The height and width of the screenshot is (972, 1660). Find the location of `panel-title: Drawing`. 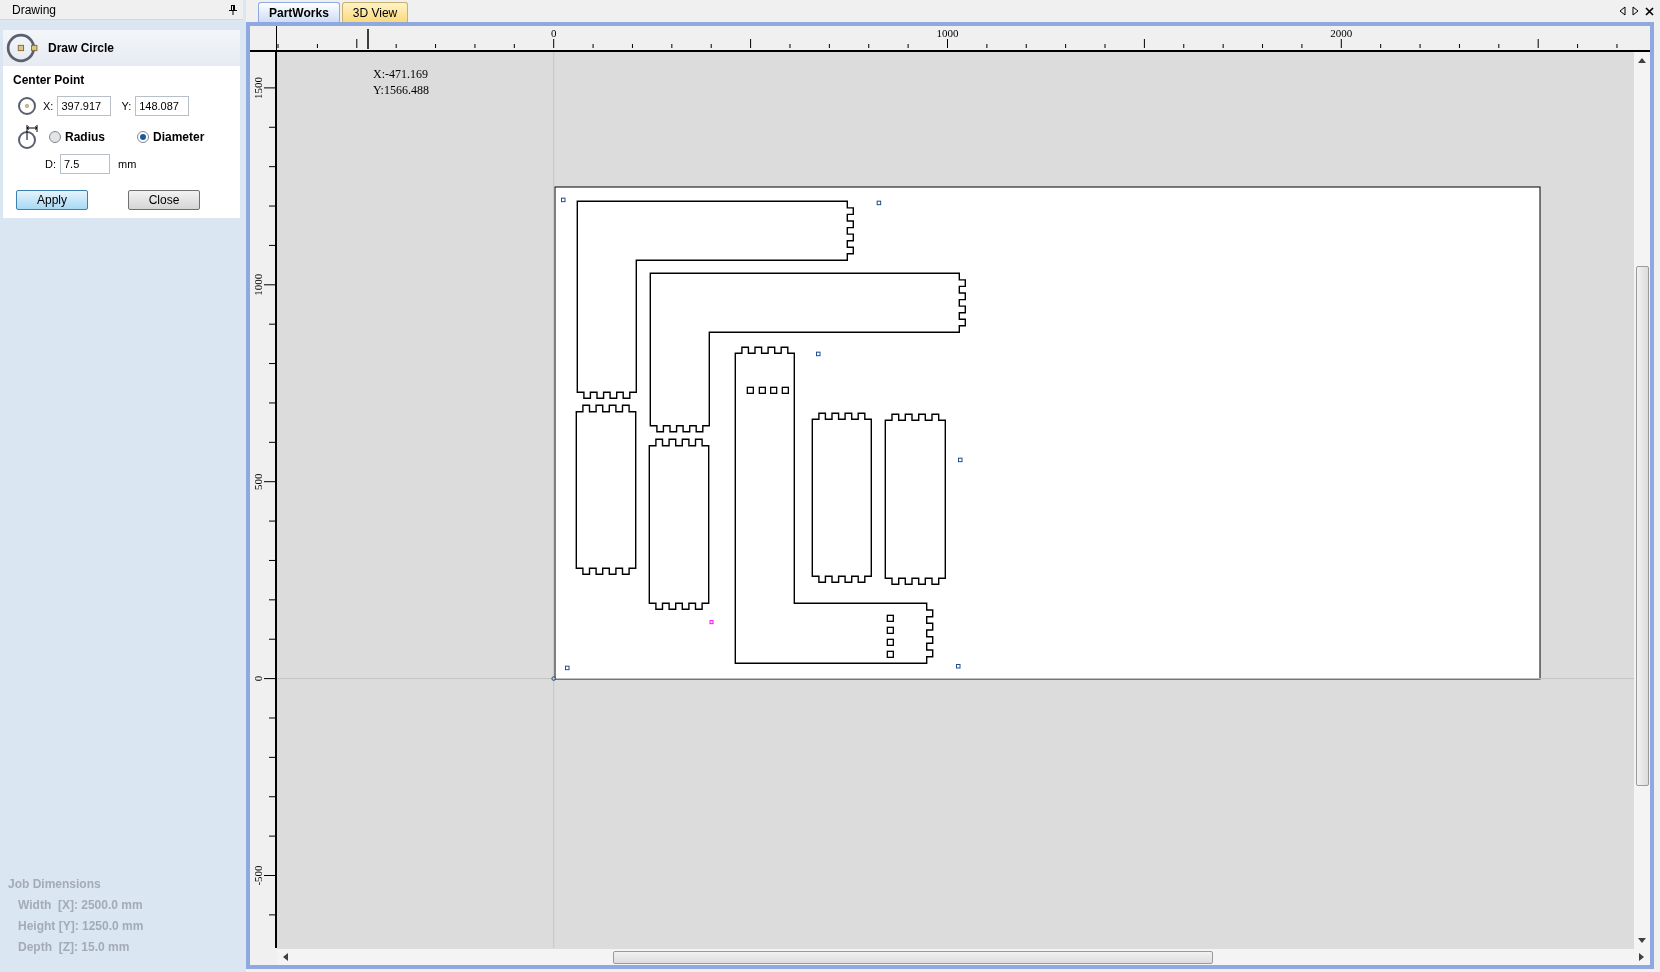

panel-title: Drawing is located at coordinates (34, 10).